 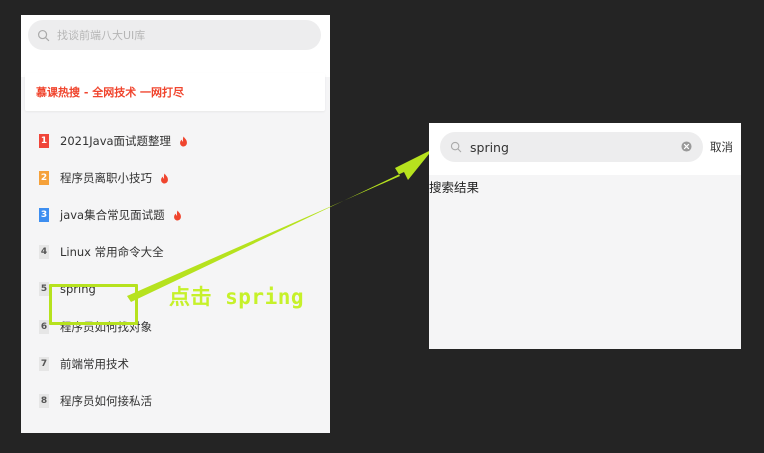 I want to click on search-input, so click(x=570, y=147).